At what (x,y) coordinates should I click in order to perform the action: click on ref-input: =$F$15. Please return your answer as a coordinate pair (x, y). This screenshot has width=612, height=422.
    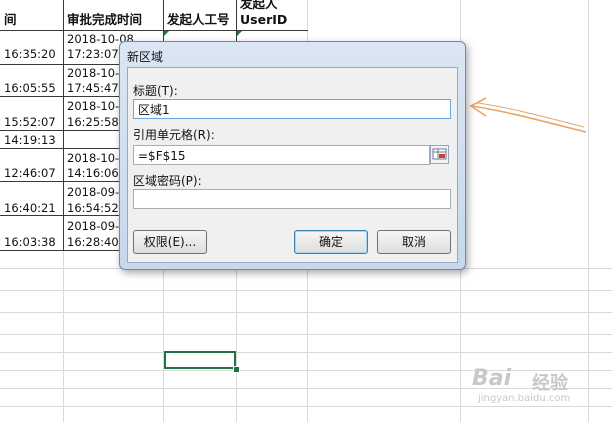
    Looking at the image, I should click on (281, 155).